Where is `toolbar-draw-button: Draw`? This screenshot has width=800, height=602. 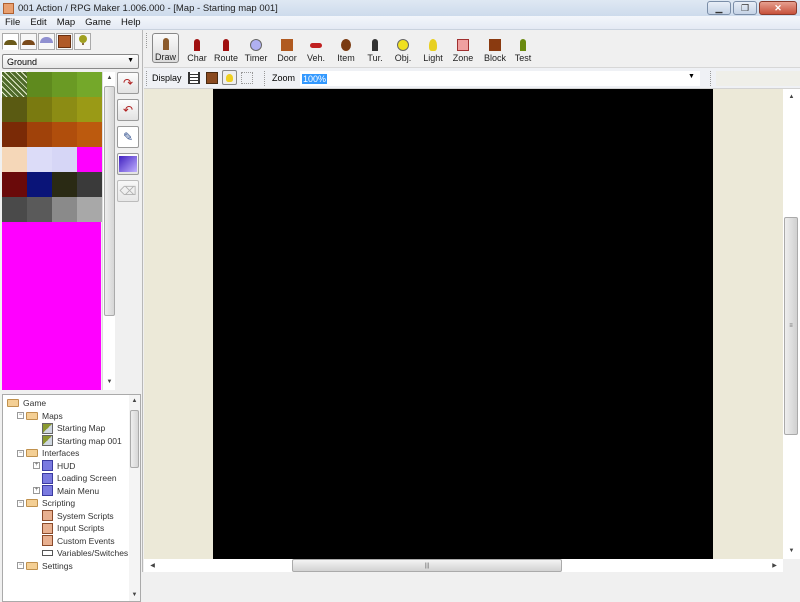
toolbar-draw-button: Draw is located at coordinates (165, 48).